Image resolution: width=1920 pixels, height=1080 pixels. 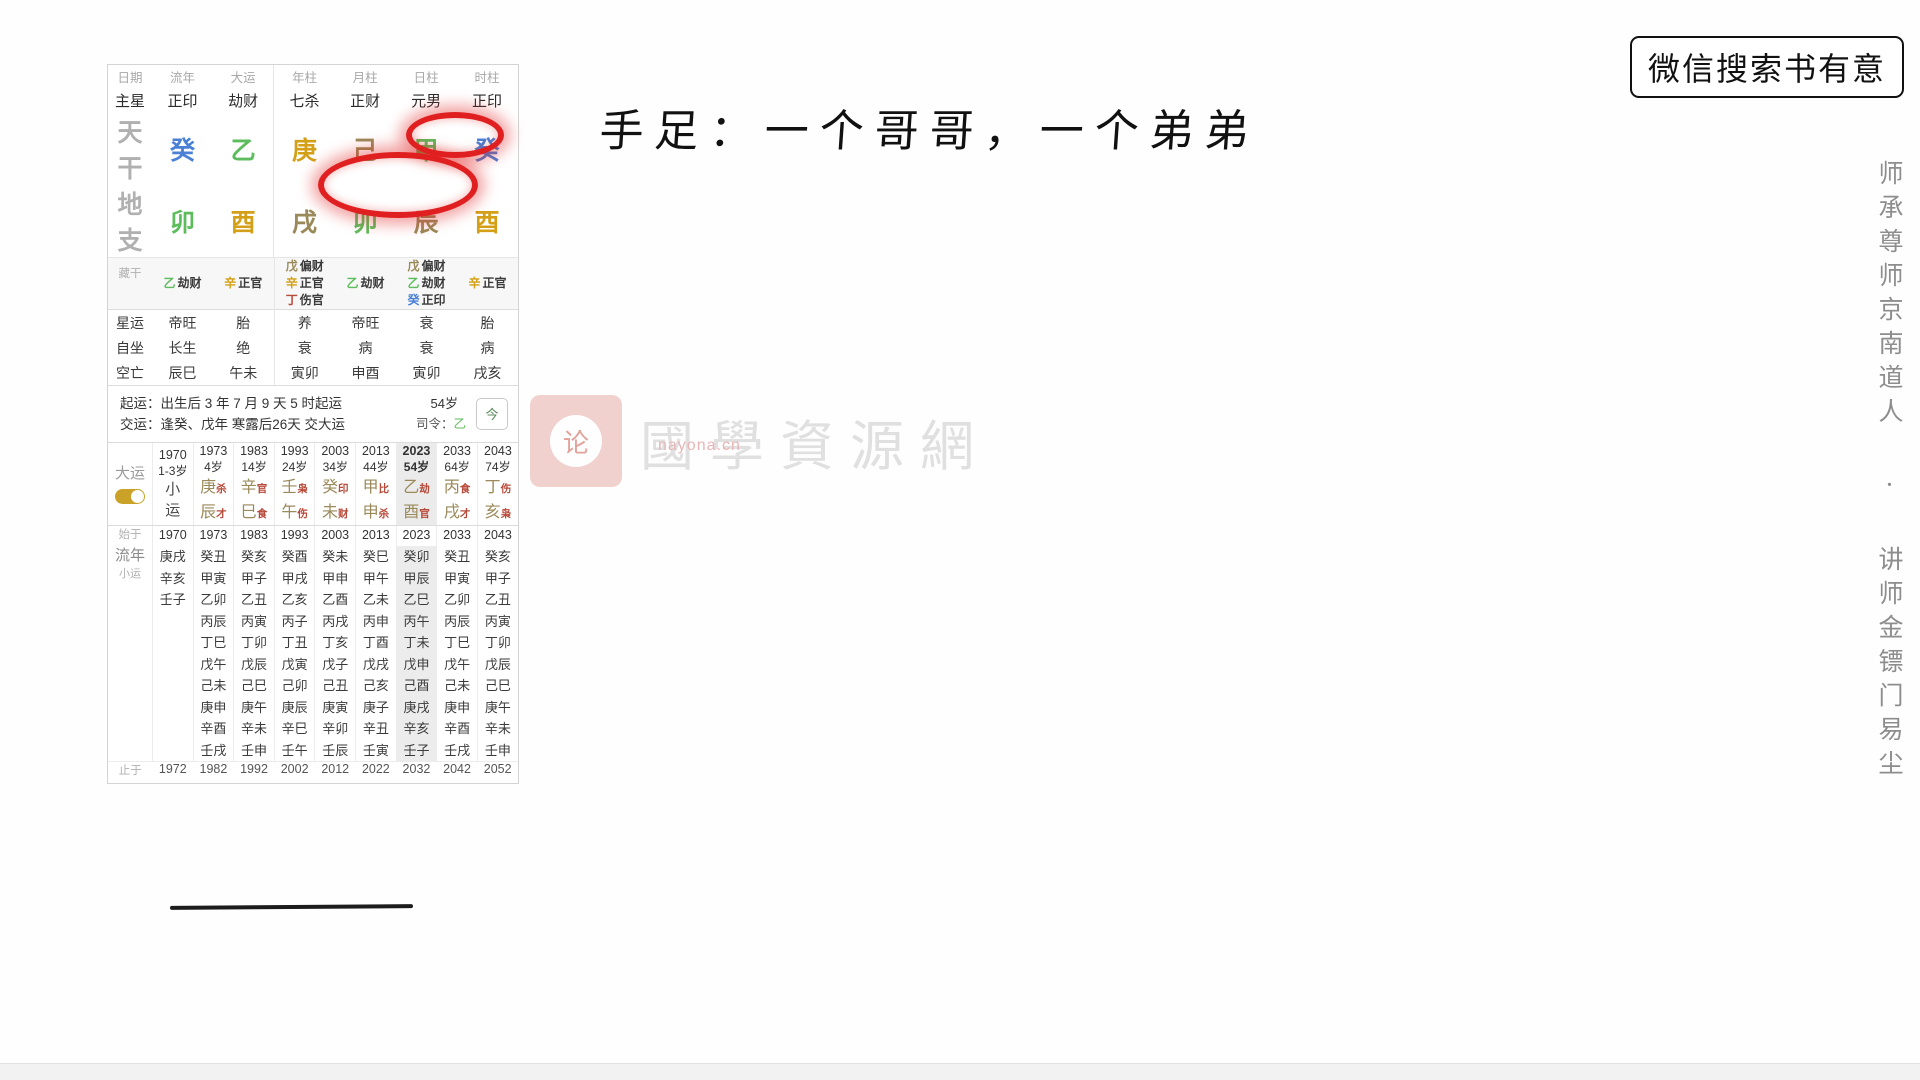 I want to click on liunian-col-5: 癸巳 甲午 乙未 丙申 丁酉 戊戌 己亥 庚子 辛丑 壬寅, so click(x=376, y=654).